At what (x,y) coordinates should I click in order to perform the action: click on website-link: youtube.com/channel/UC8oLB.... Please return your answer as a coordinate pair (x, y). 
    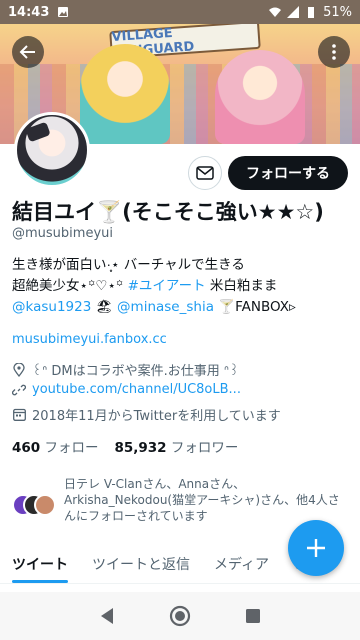
    Looking at the image, I should click on (136, 389).